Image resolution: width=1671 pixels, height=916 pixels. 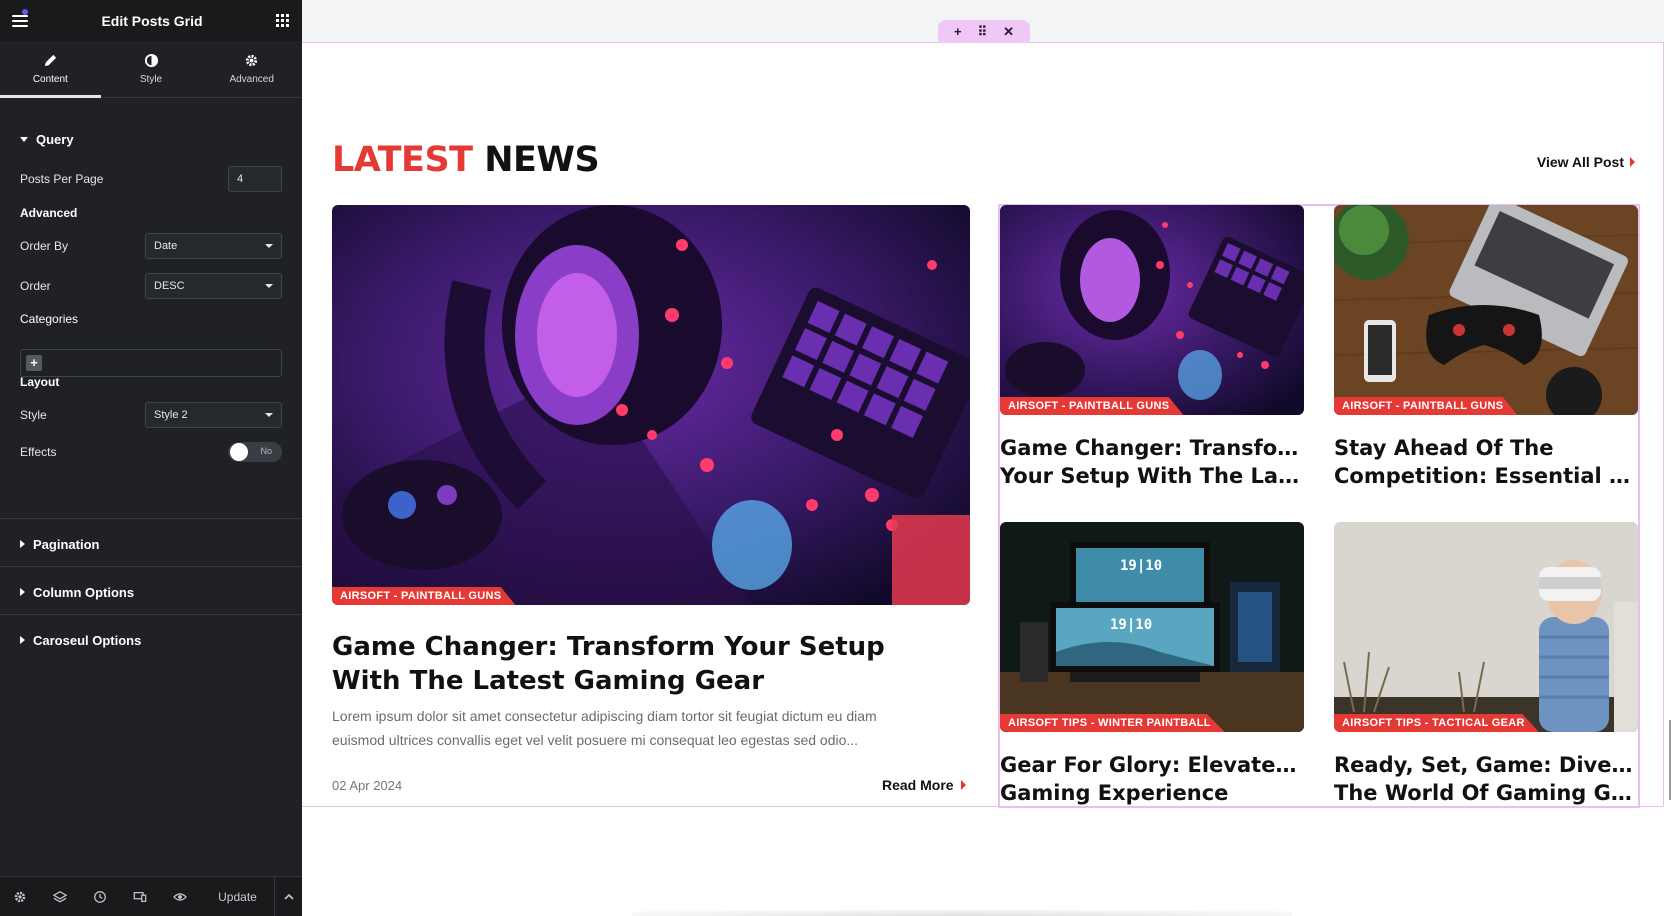 What do you see at coordinates (1112, 723) in the screenshot?
I see `category-tag: AIRSOFT TIPS - WINTER PAINTBALL` at bounding box center [1112, 723].